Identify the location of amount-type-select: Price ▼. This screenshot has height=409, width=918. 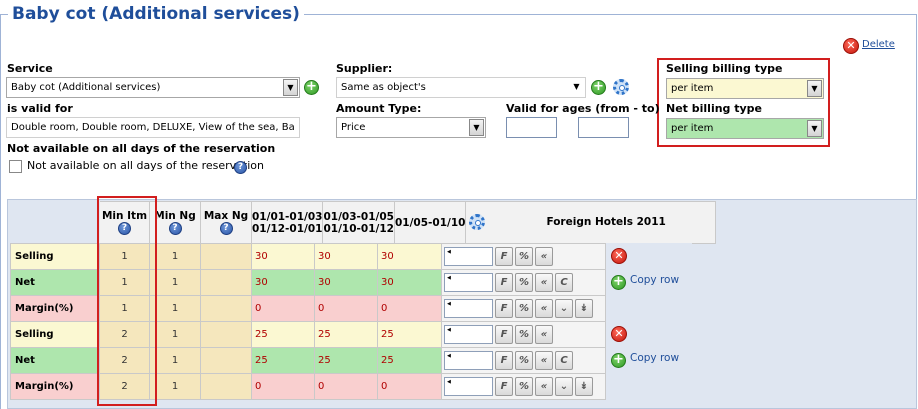
(411, 127).